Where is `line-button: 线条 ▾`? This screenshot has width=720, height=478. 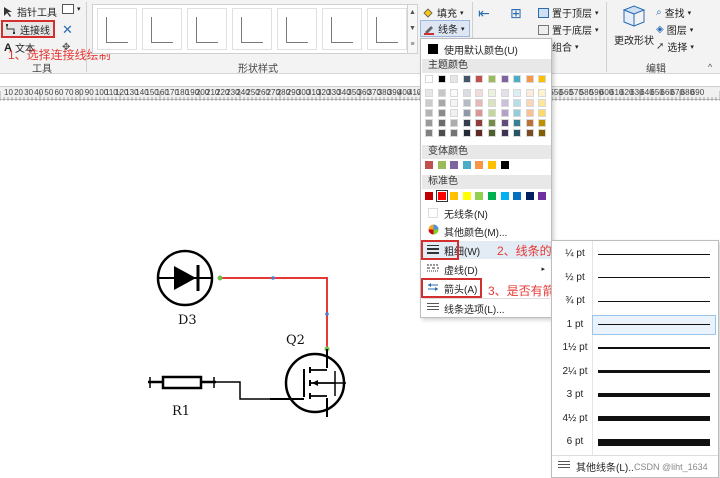
line-button: 线条 ▾ is located at coordinates (445, 28).